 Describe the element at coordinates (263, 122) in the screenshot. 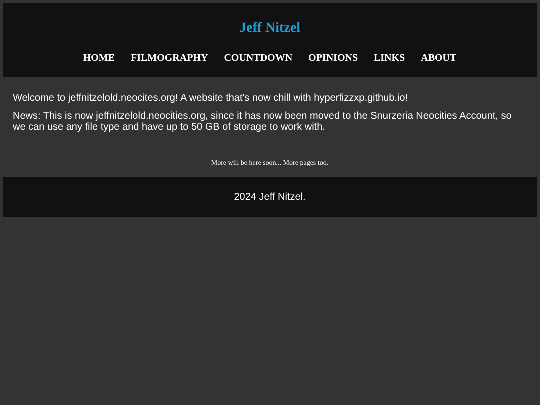

I see `paragraph: News: This is now jeffnitzelold.neocities.org, since it has now been moved to the Snurzeria Neocities Account, so we can use any file type and have up to 50 GB of storage to work with.` at that location.